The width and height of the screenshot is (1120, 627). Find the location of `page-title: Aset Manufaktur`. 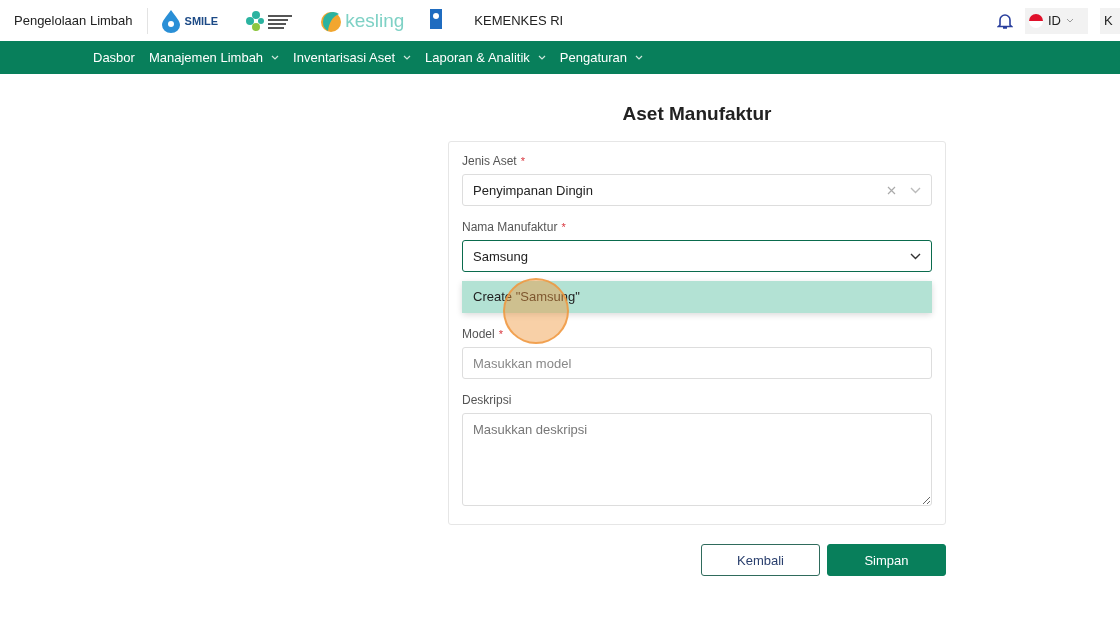

page-title: Aset Manufaktur is located at coordinates (697, 114).